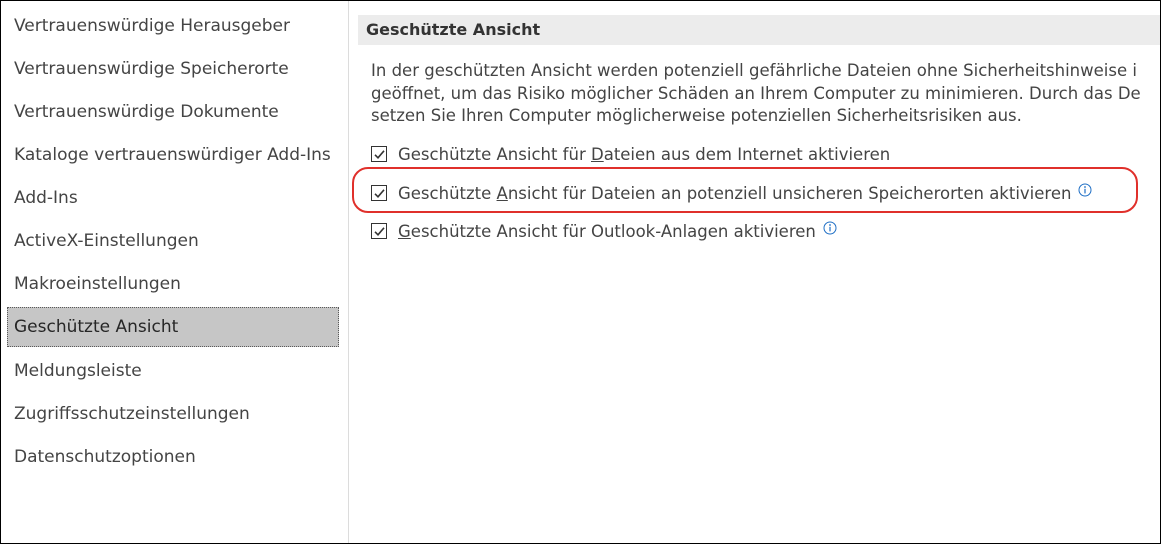 The image size is (1161, 544). What do you see at coordinates (169, 457) in the screenshot?
I see `sidebar-item-privacy-options: Datenschutzoptionen` at bounding box center [169, 457].